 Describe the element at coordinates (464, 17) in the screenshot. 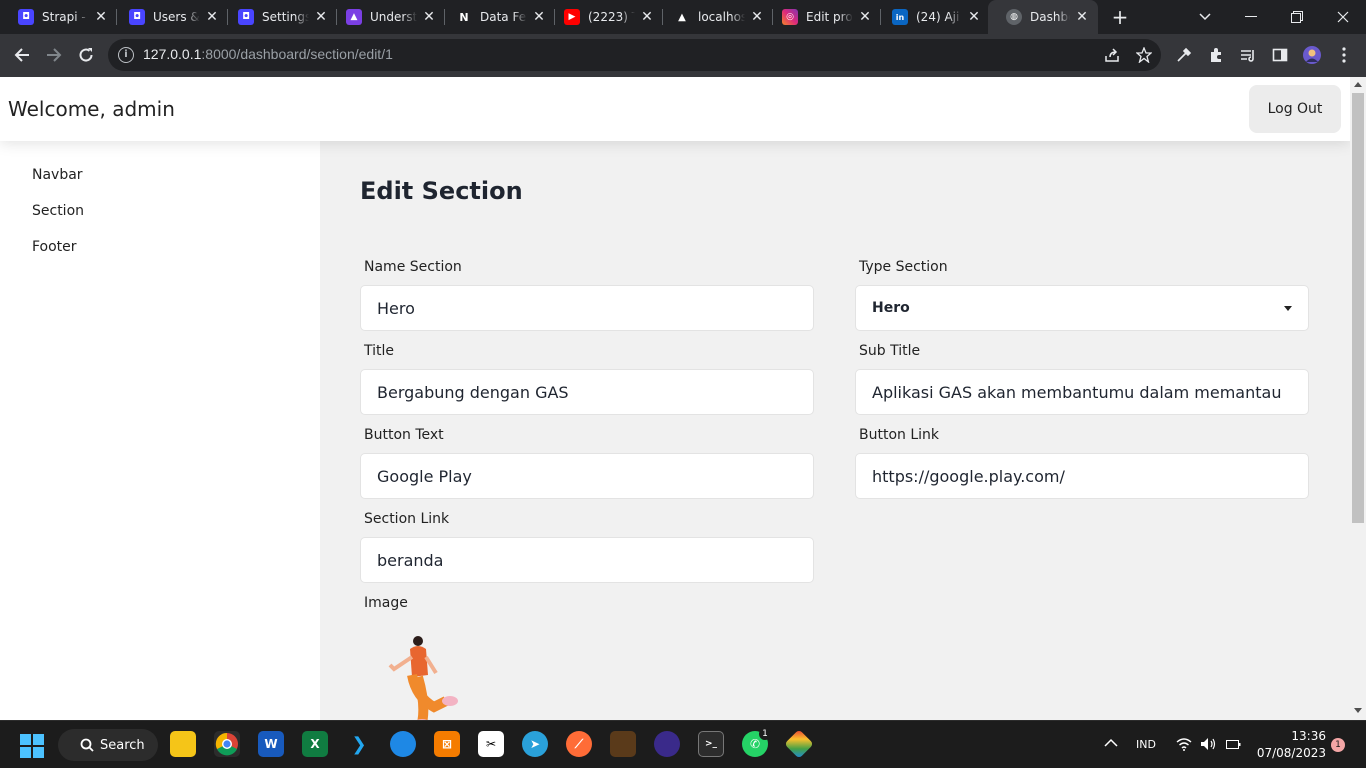

I see `next-icon: N` at that location.